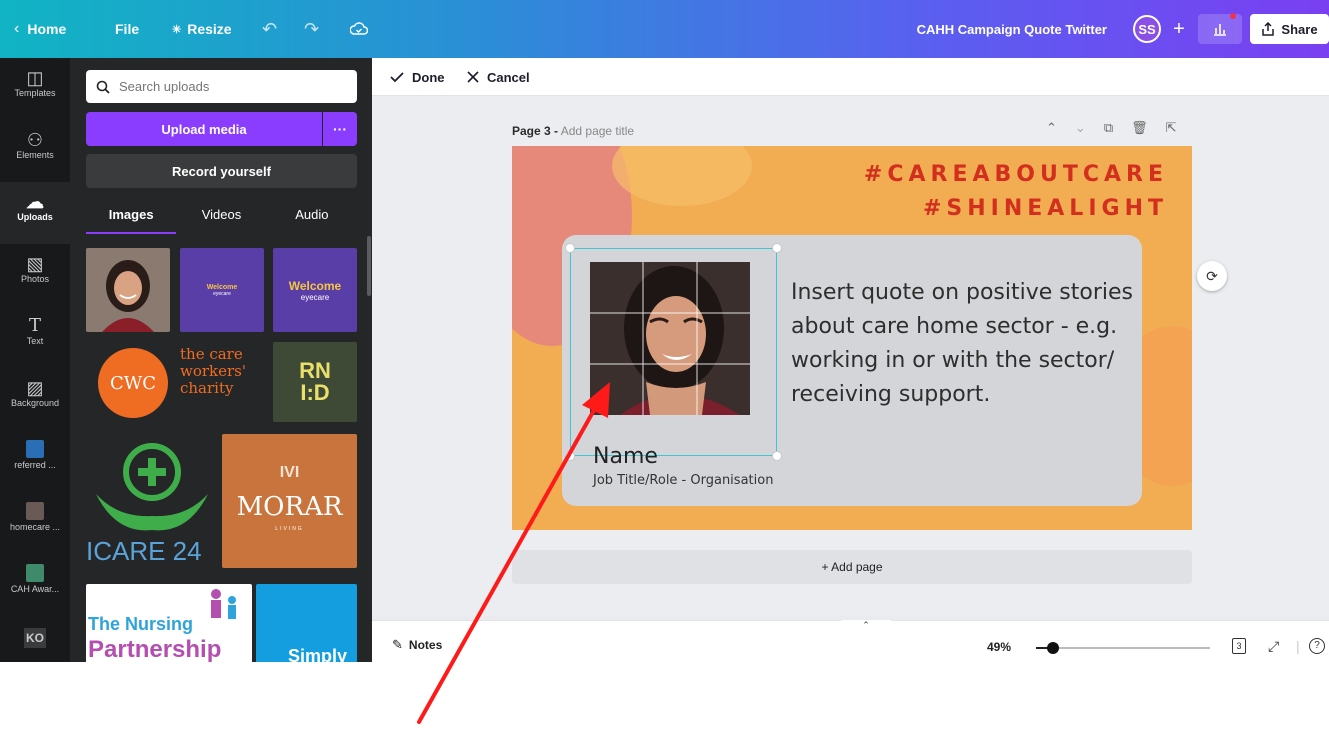 This screenshot has width=1329, height=730. What do you see at coordinates (35, 89) in the screenshot?
I see `rail-item-templates: ◫ Templates` at bounding box center [35, 89].